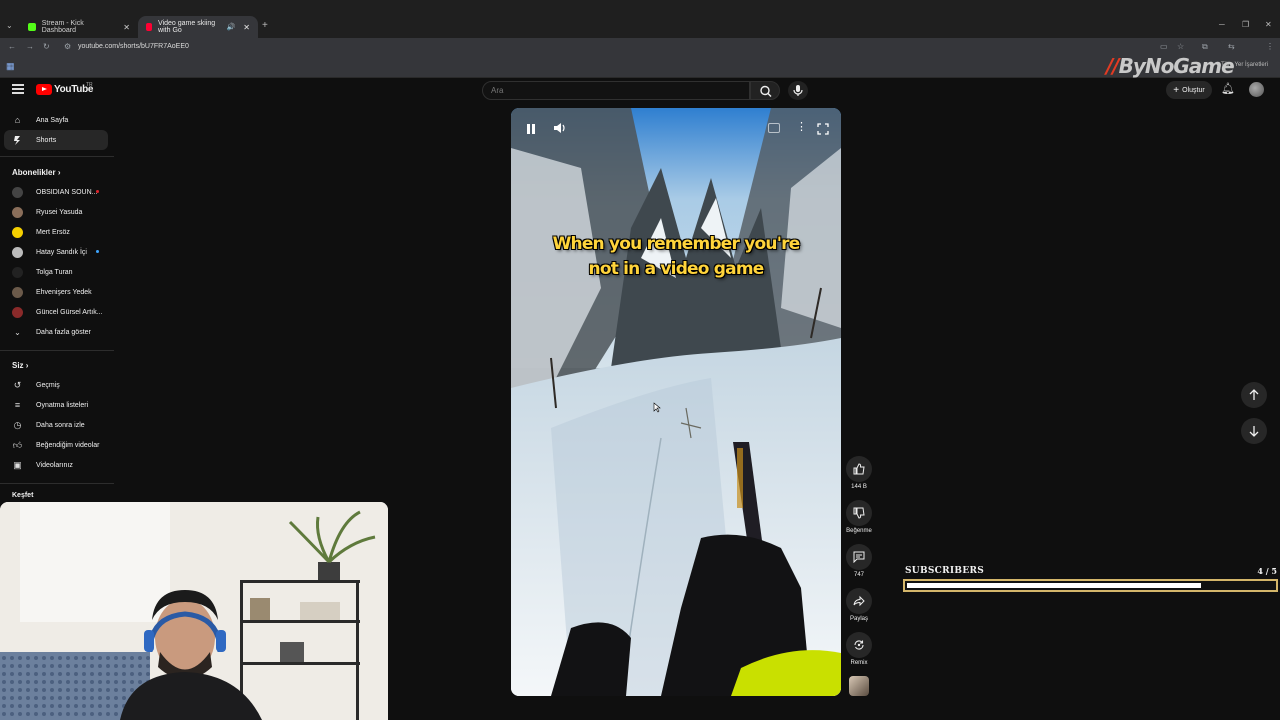  What do you see at coordinates (17, 444) in the screenshot?
I see `thumbs-up-icon: 👍︎` at bounding box center [17, 444].